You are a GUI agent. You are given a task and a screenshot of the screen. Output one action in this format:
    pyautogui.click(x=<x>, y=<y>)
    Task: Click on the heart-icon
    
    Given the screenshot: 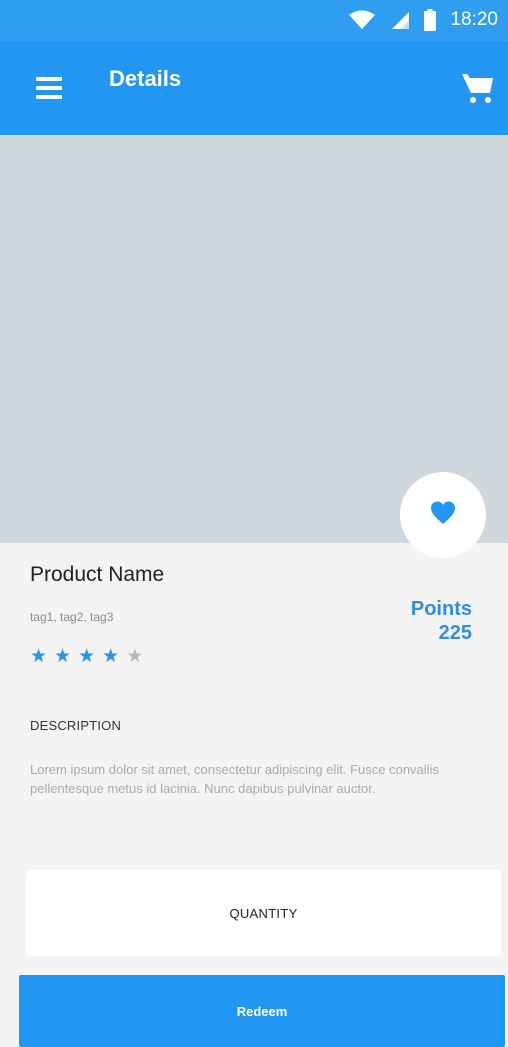 What is the action you would take?
    pyautogui.click(x=443, y=515)
    